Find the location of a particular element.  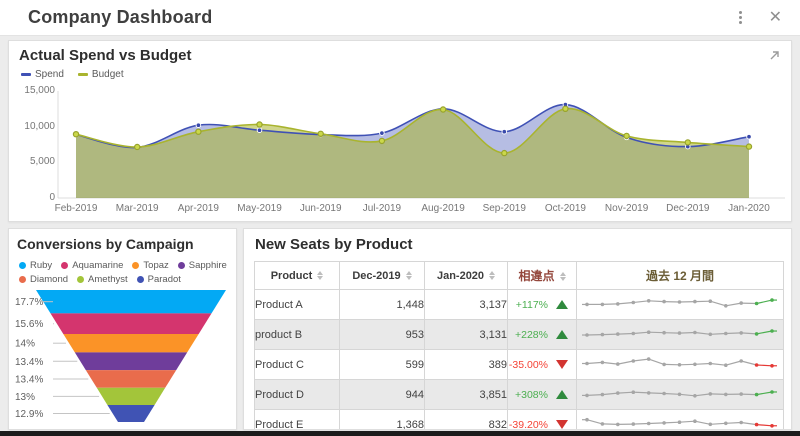

close-icon: ✕ is located at coordinates (775, 17).